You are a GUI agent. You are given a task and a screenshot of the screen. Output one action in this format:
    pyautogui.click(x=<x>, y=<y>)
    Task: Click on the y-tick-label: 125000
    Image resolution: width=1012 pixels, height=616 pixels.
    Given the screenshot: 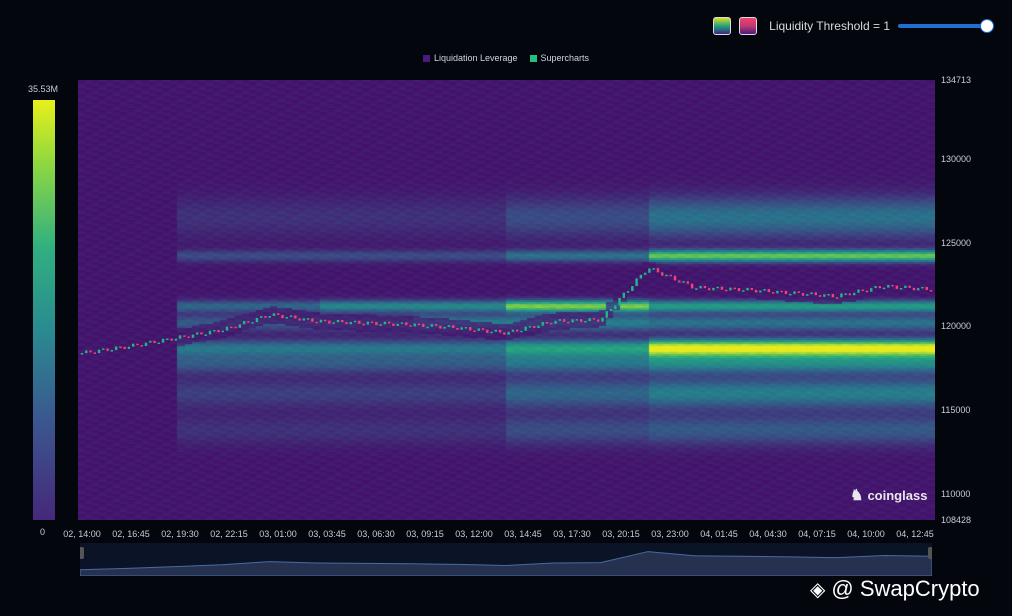 What is the action you would take?
    pyautogui.click(x=956, y=242)
    